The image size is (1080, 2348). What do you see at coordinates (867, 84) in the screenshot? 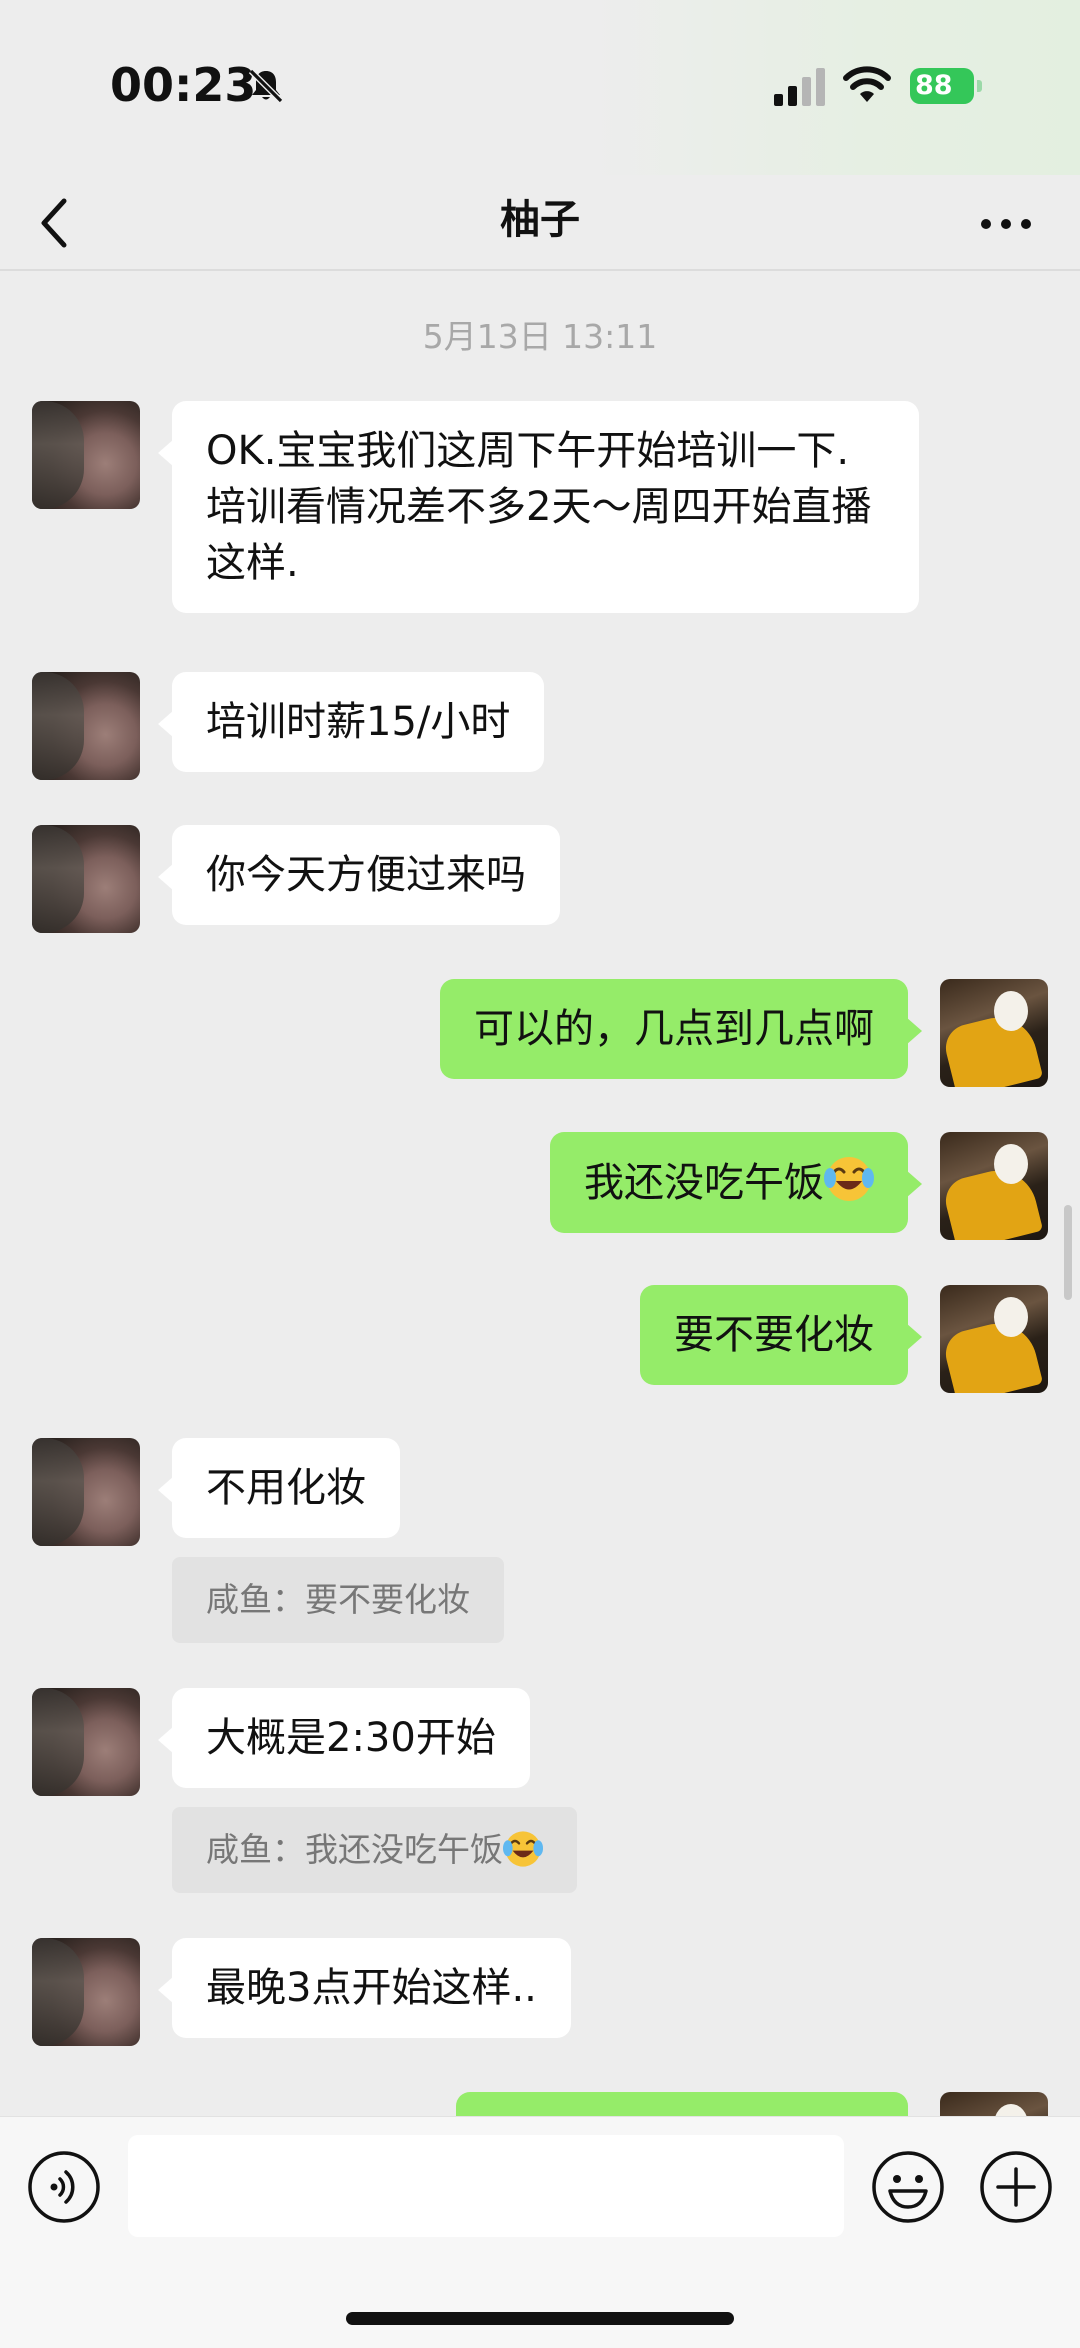
I see `wifi-icon` at bounding box center [867, 84].